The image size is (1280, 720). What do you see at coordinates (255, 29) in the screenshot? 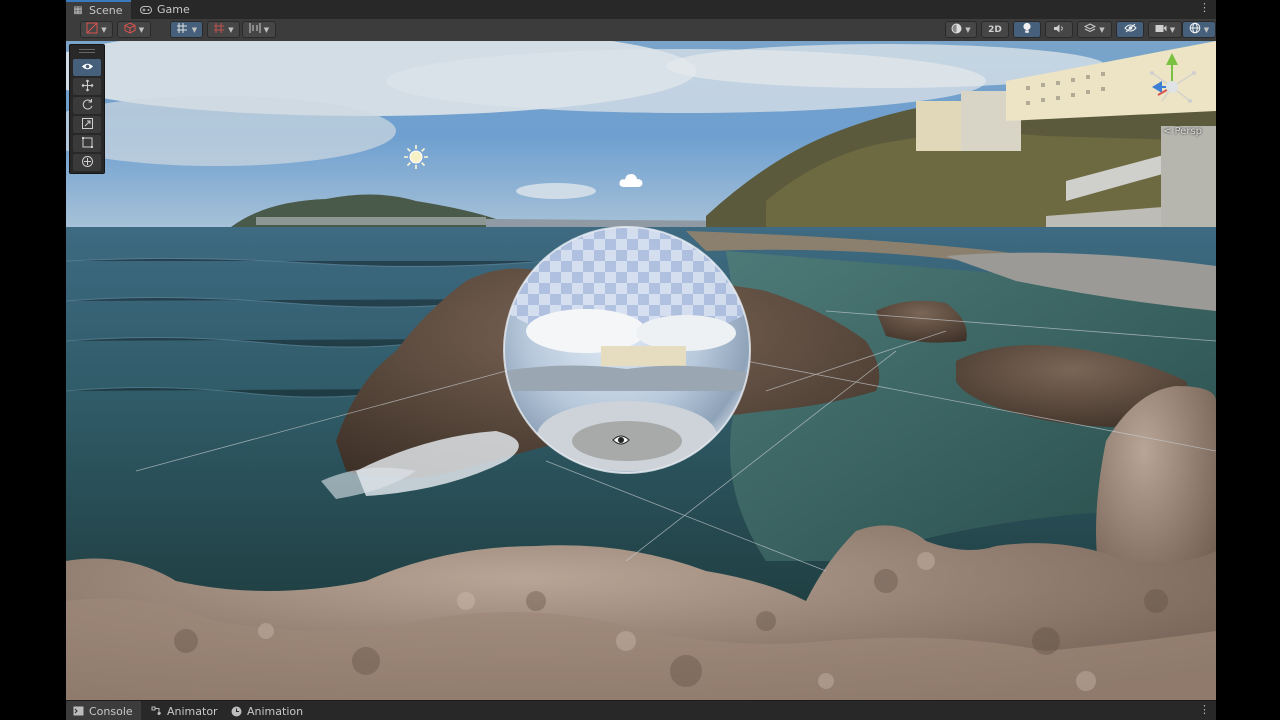
I see `align-icon` at bounding box center [255, 29].